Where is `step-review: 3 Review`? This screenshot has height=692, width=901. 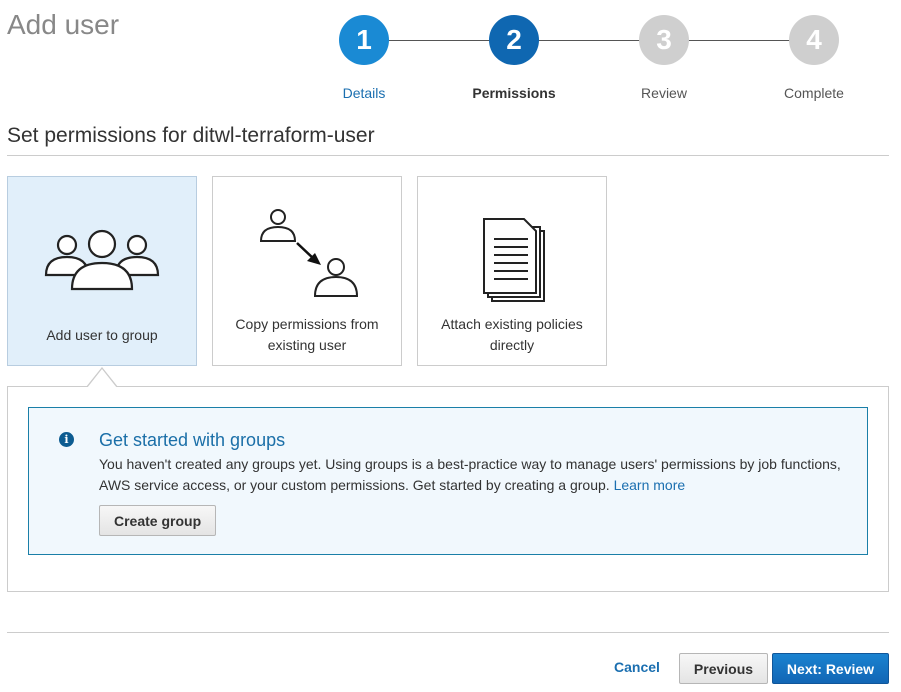
step-review: 3 Review is located at coordinates (664, 58).